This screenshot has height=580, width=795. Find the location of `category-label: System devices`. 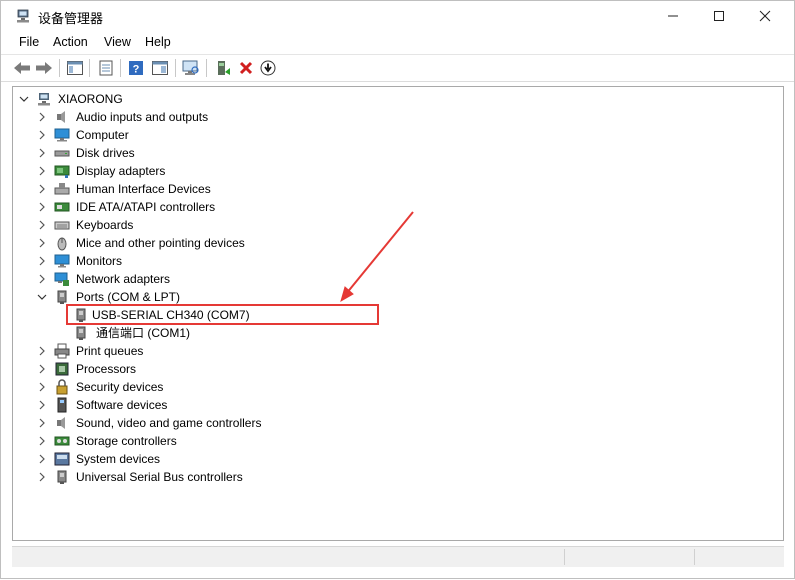

category-label: System devices is located at coordinates (118, 459).